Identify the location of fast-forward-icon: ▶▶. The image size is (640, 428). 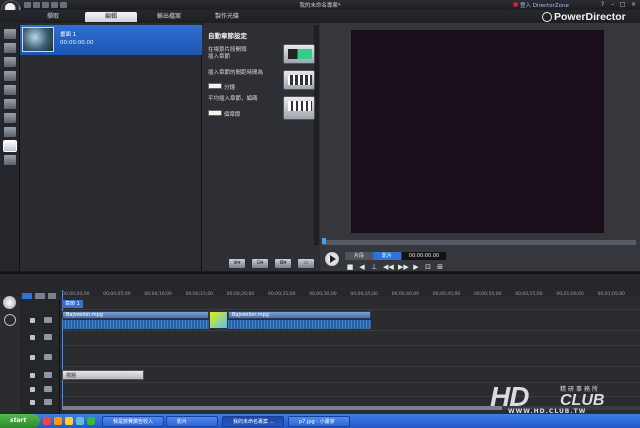
(403, 267).